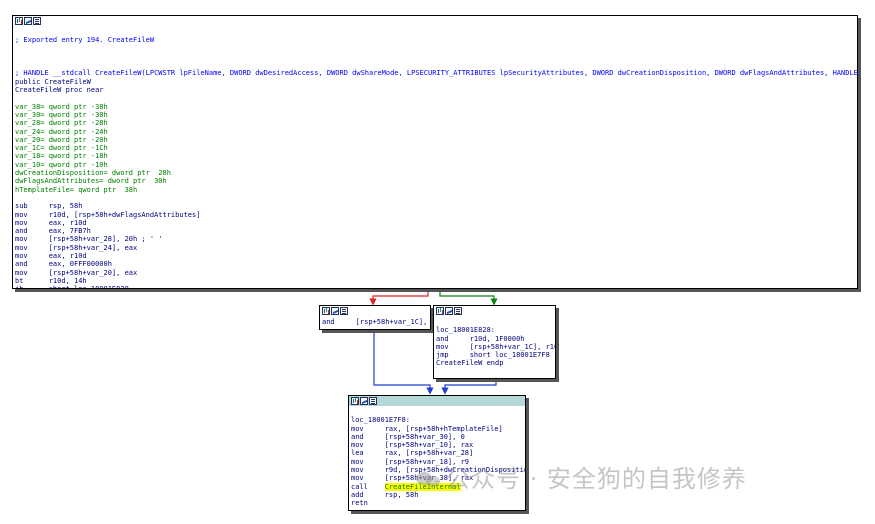 This screenshot has width=875, height=524. Describe the element at coordinates (435, 215) in the screenshot. I see `code-line: mov r10d, [rsp+58h+dwFlagsAndAttributes]` at that location.